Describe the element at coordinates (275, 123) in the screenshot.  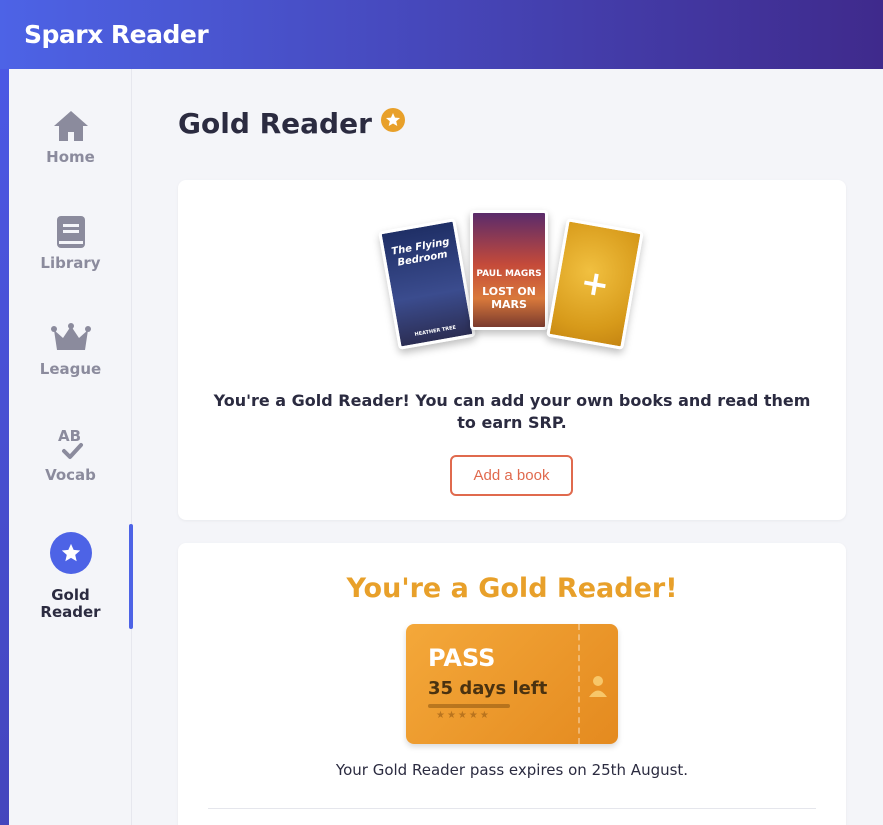
I see `page-title-text: Gold Reader` at that location.